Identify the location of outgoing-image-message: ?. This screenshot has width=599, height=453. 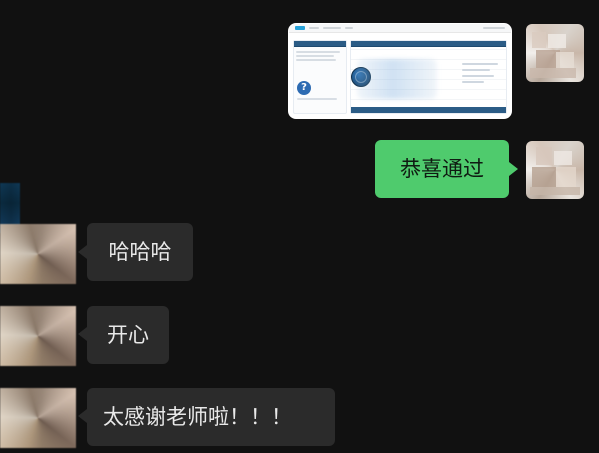
(400, 71).